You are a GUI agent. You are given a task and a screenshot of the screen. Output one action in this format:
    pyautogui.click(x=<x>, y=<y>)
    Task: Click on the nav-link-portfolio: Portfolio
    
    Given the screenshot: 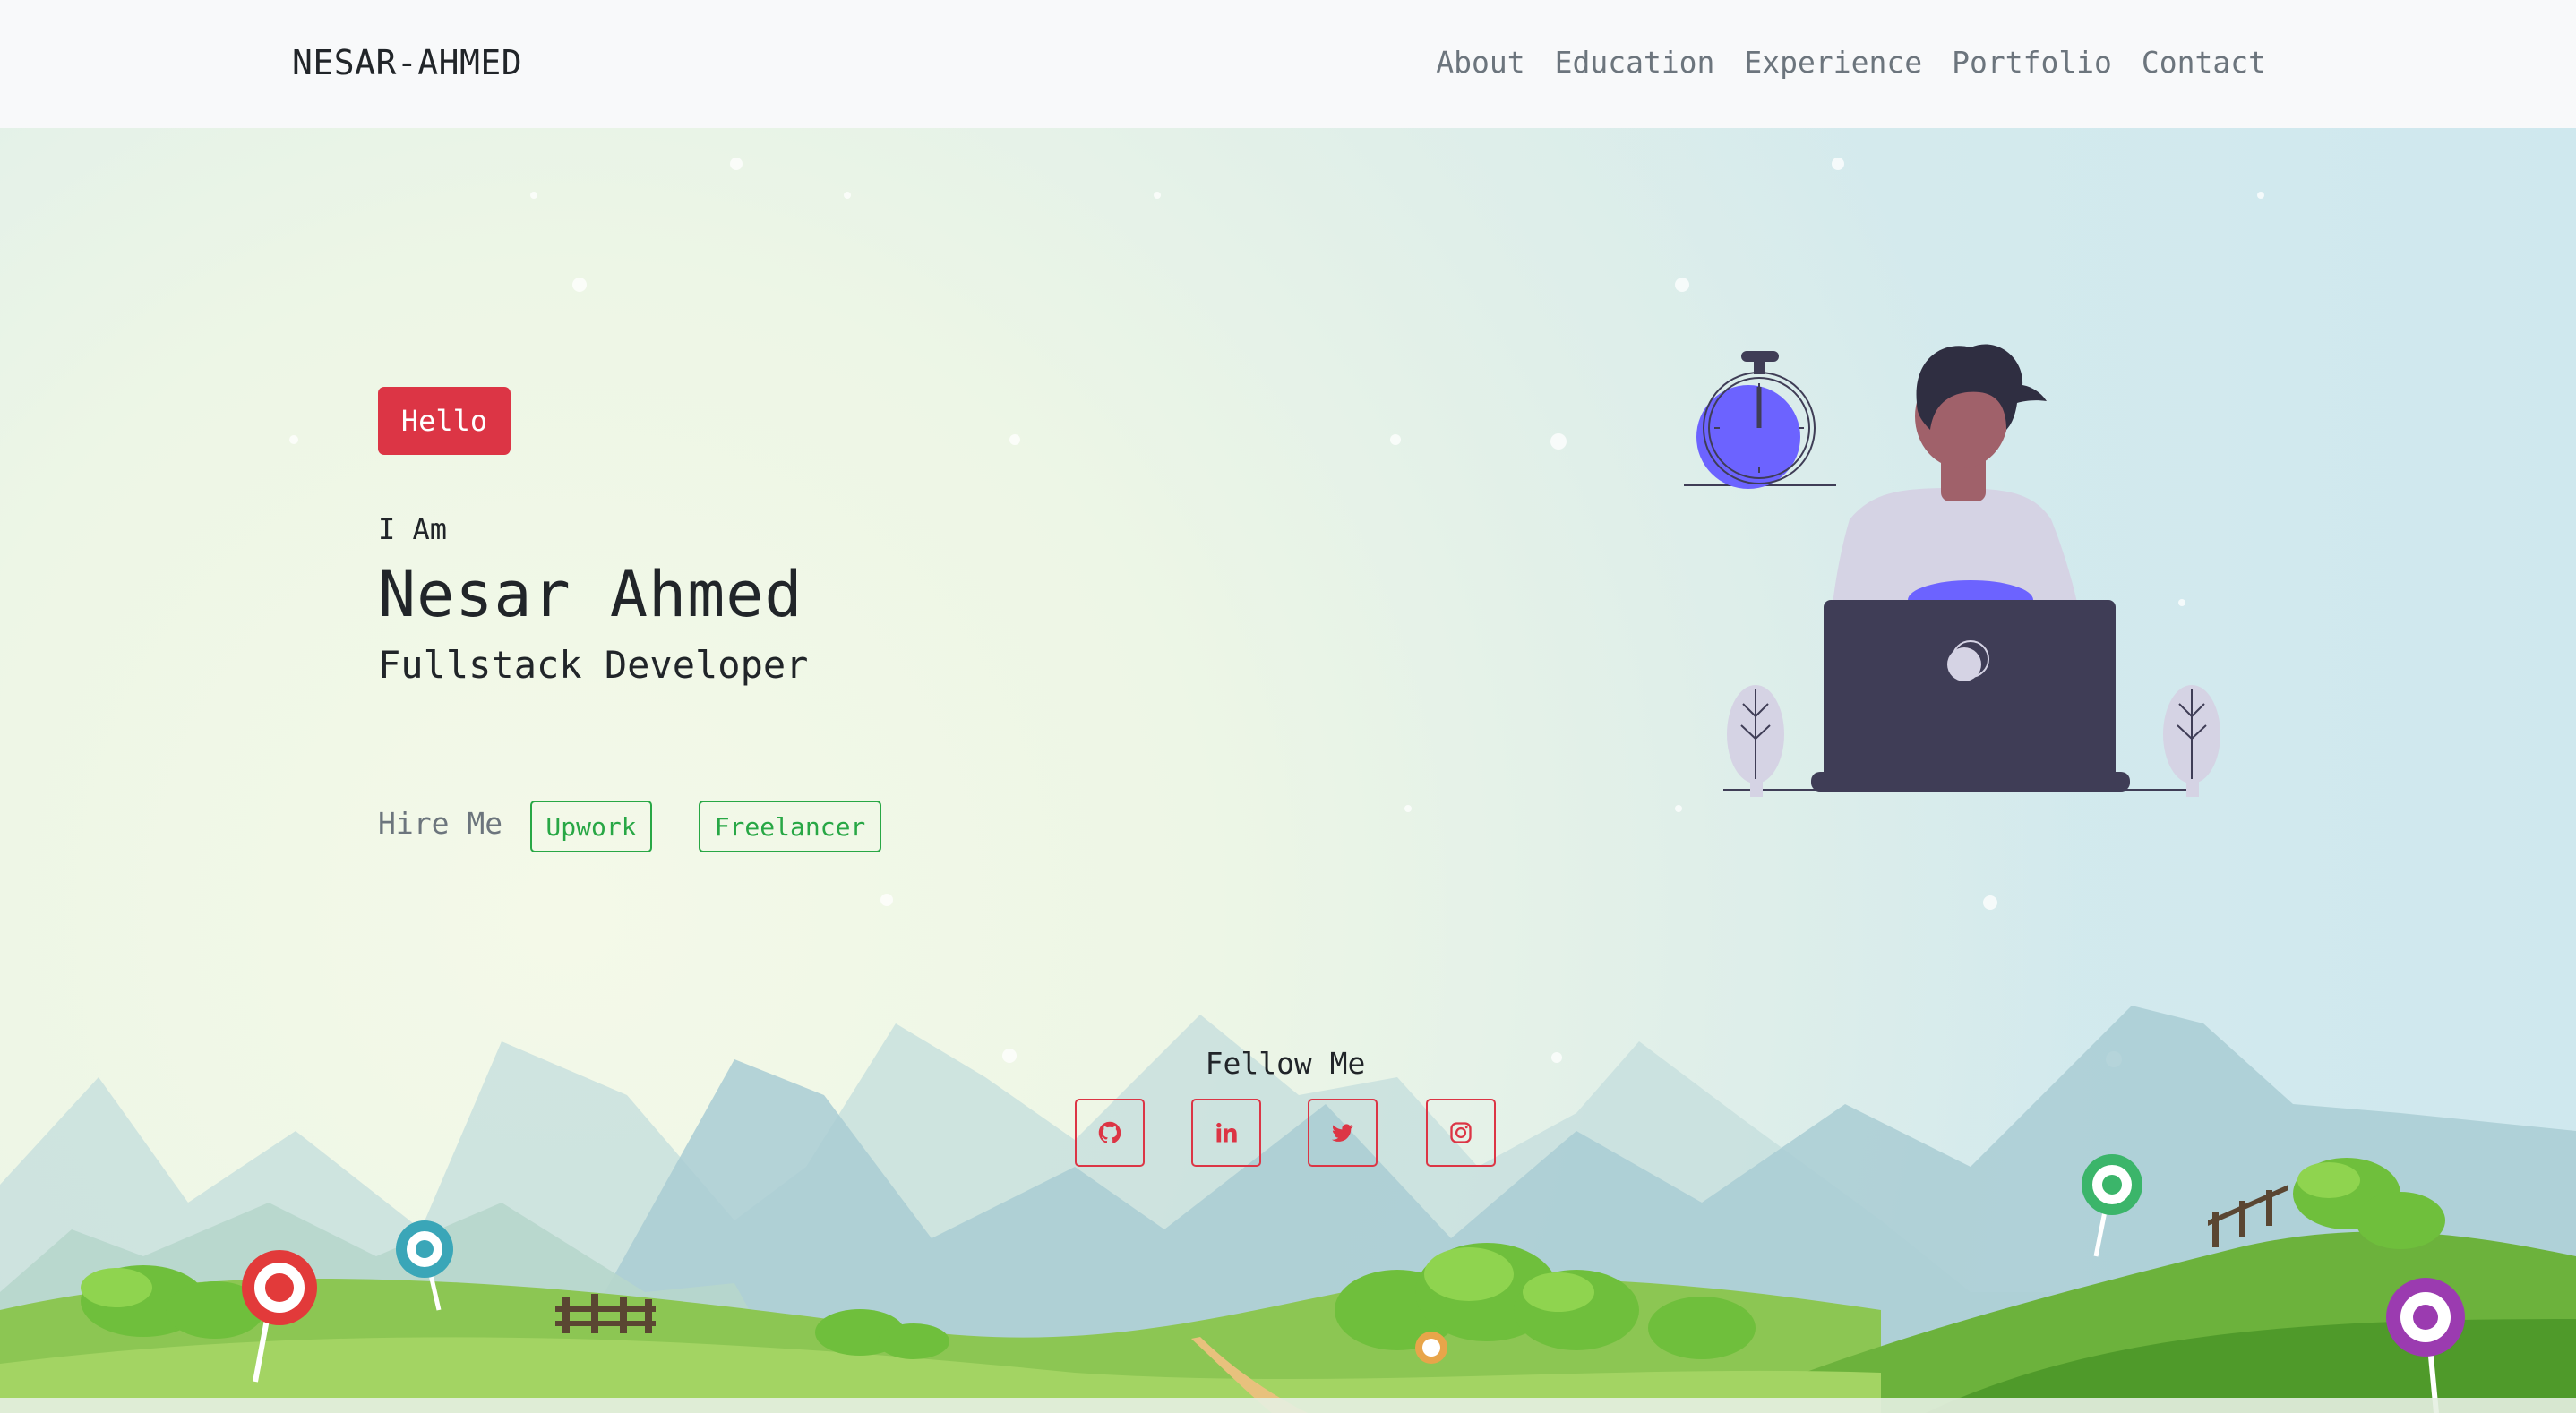 What is the action you would take?
    pyautogui.click(x=2032, y=63)
    